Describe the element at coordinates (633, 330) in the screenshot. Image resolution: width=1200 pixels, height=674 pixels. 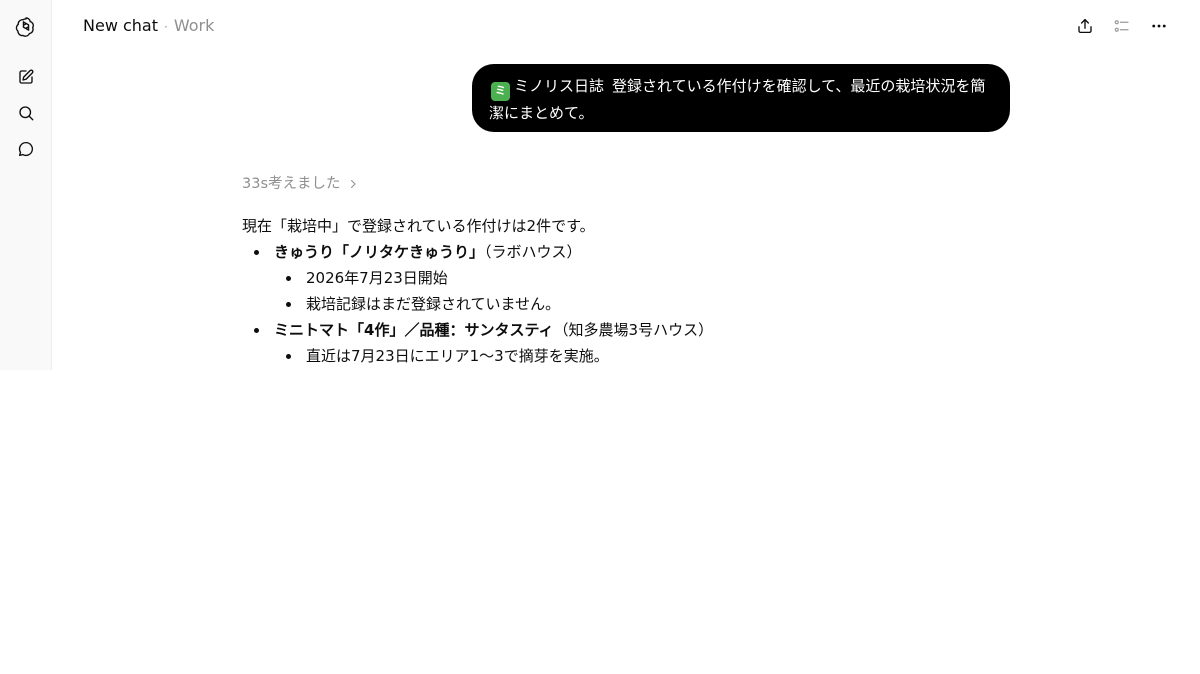
I see `crop-location: （知多農場3号ハウス）` at that location.